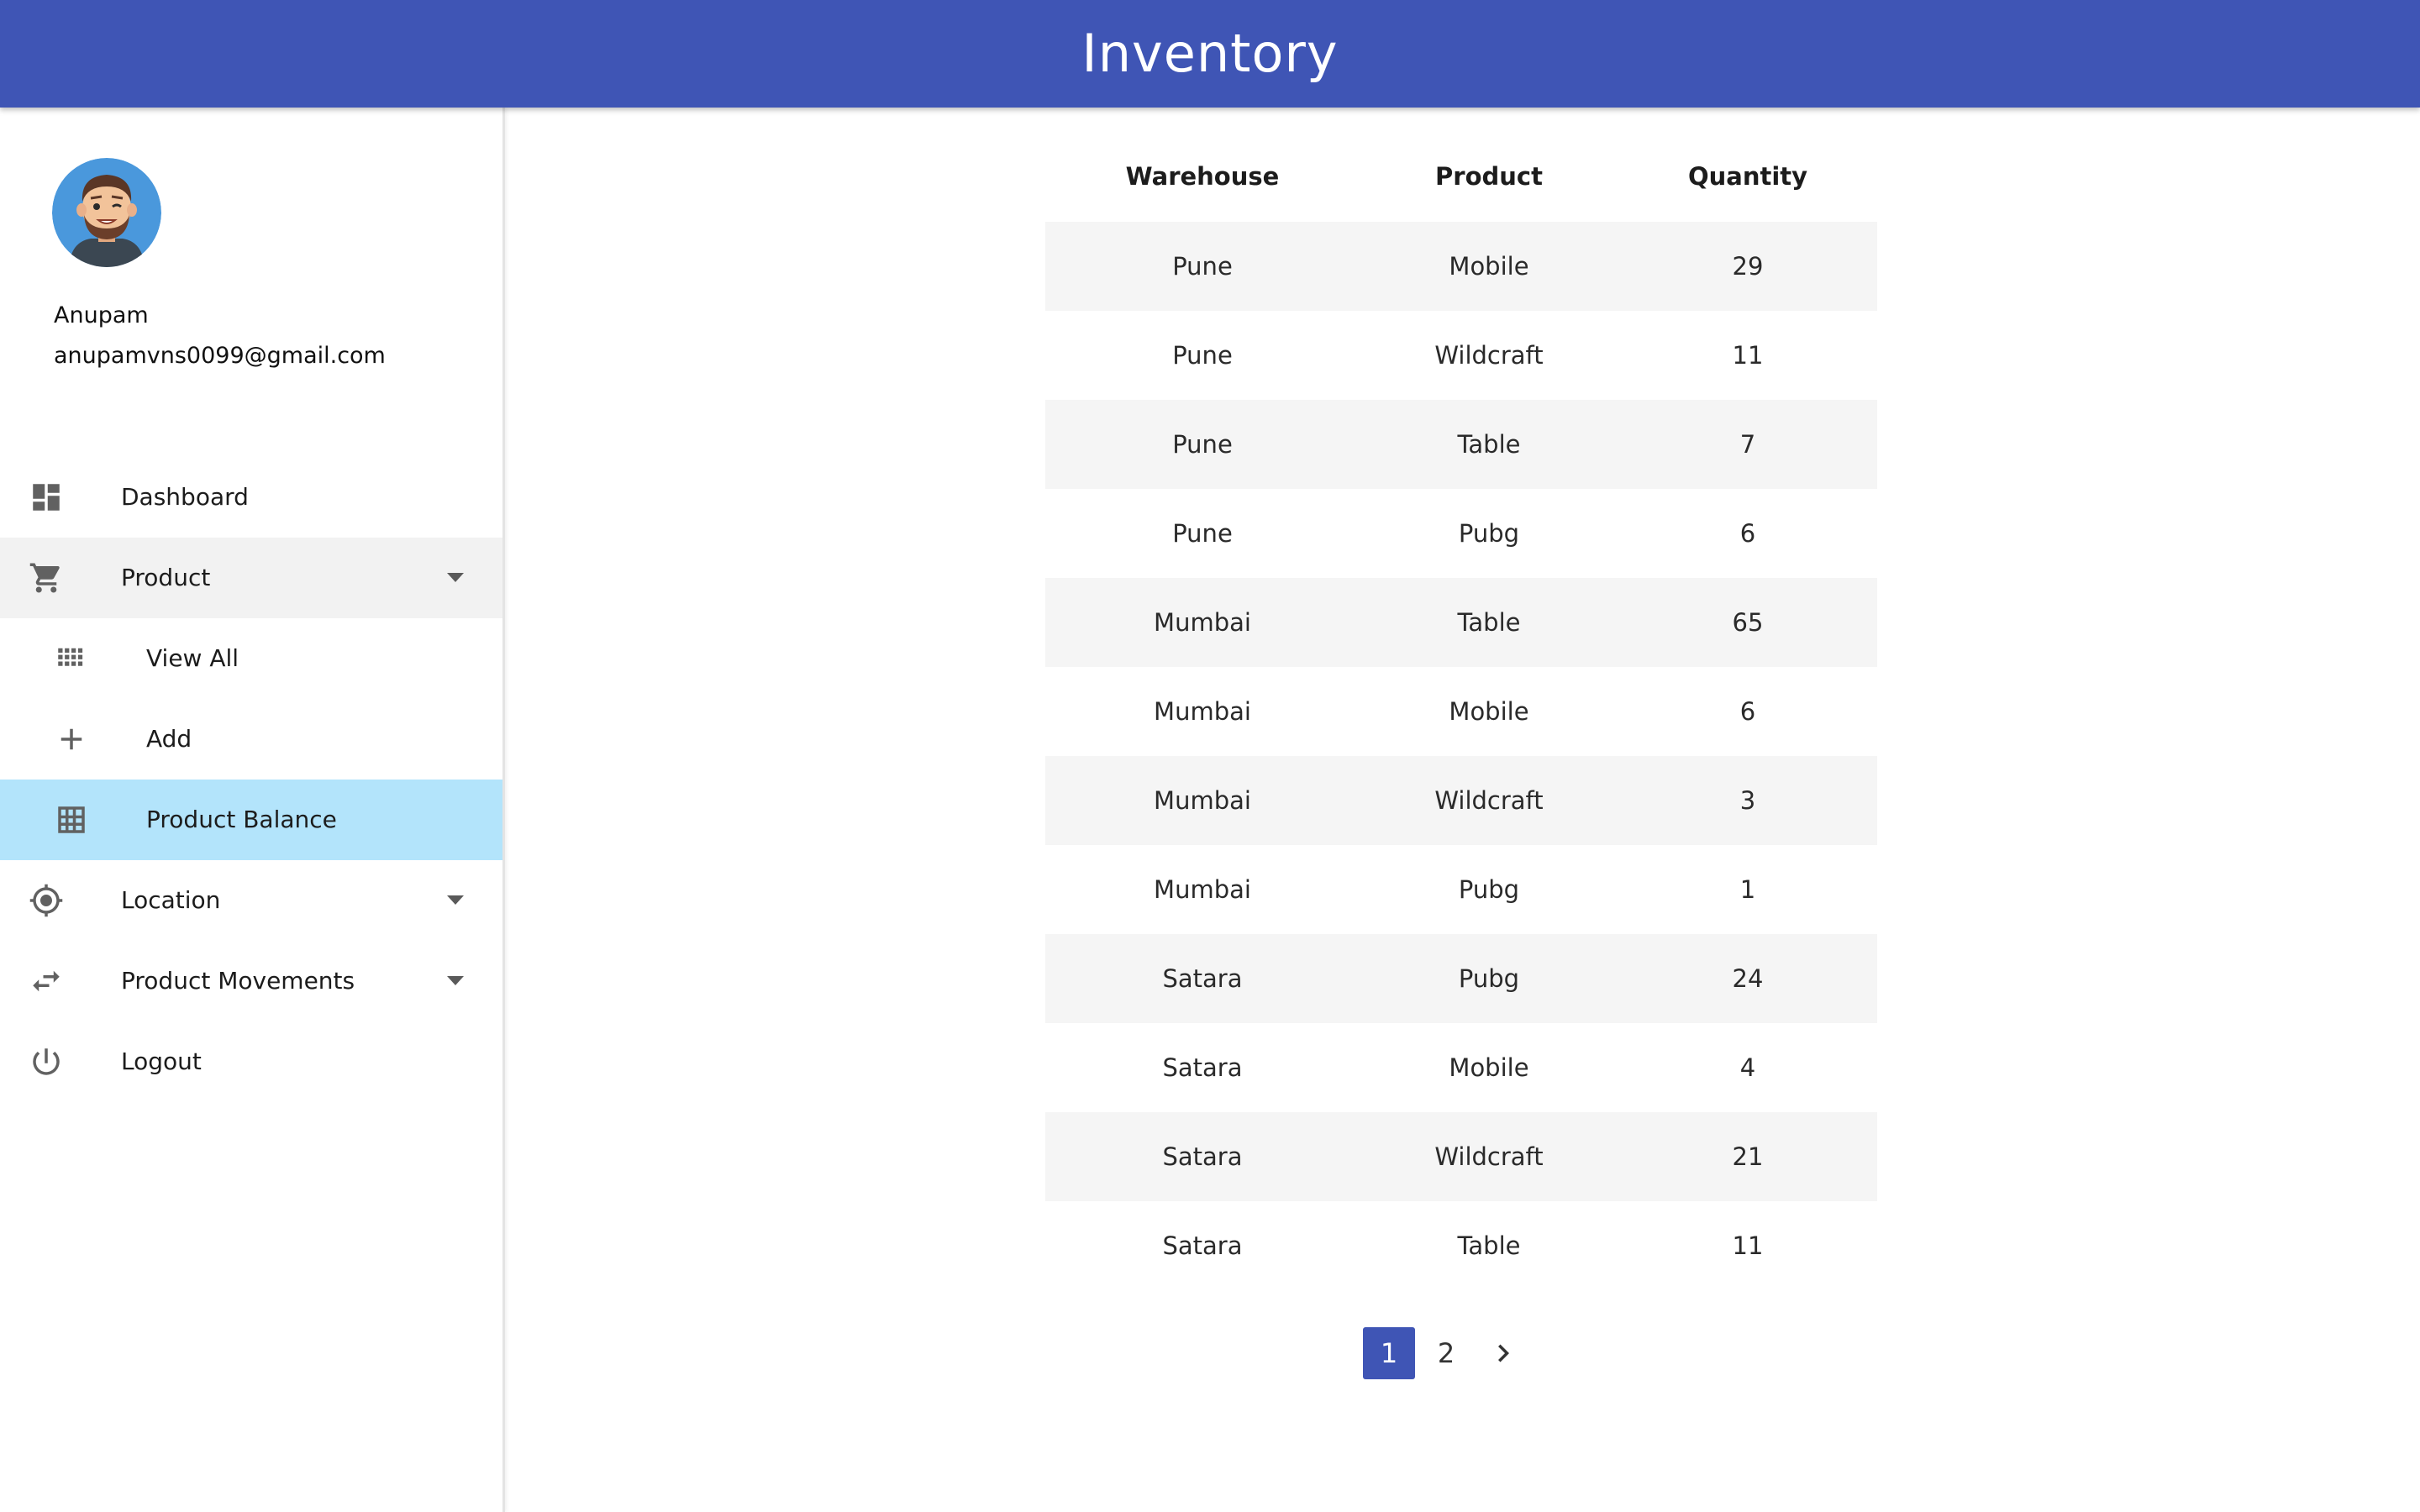 This screenshot has width=2420, height=1512. I want to click on cell-quantity: 65, so click(1747, 622).